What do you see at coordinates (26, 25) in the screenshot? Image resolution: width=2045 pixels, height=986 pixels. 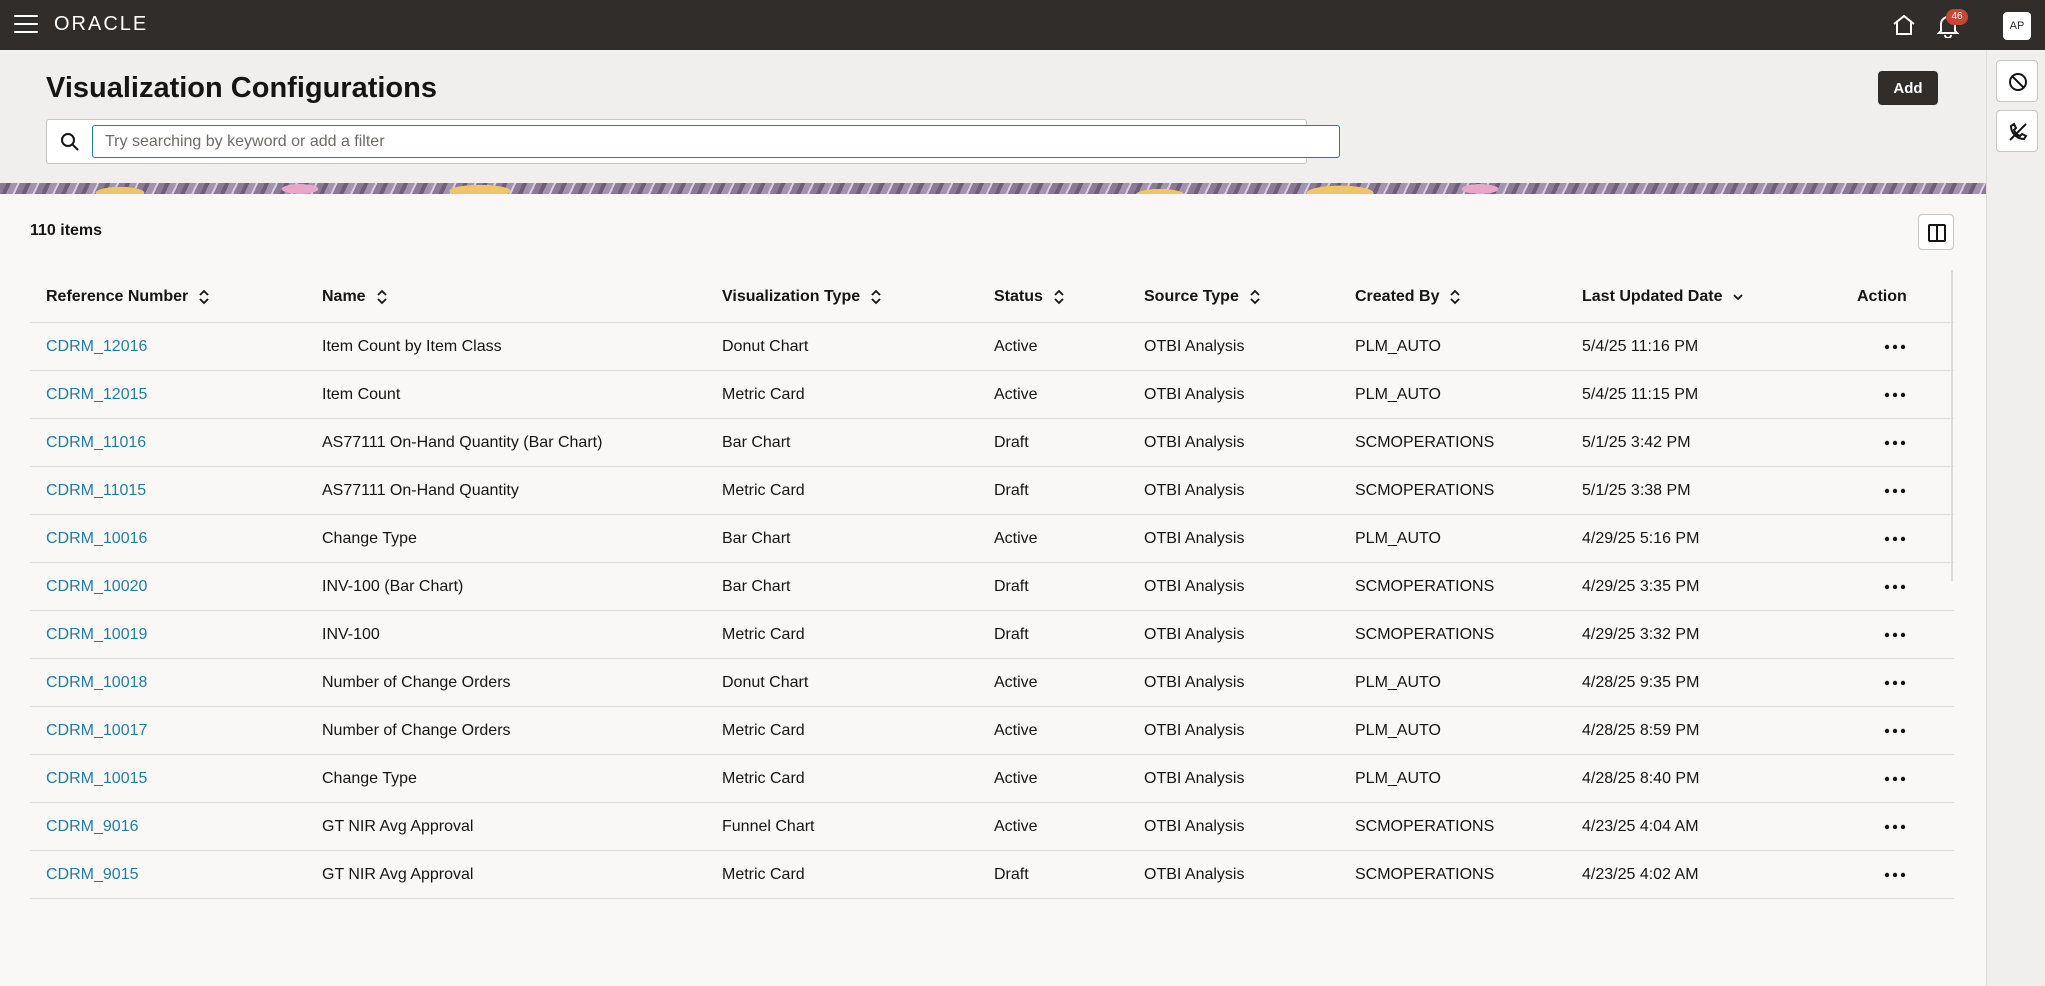 I see `hamburger-menu-icon` at bounding box center [26, 25].